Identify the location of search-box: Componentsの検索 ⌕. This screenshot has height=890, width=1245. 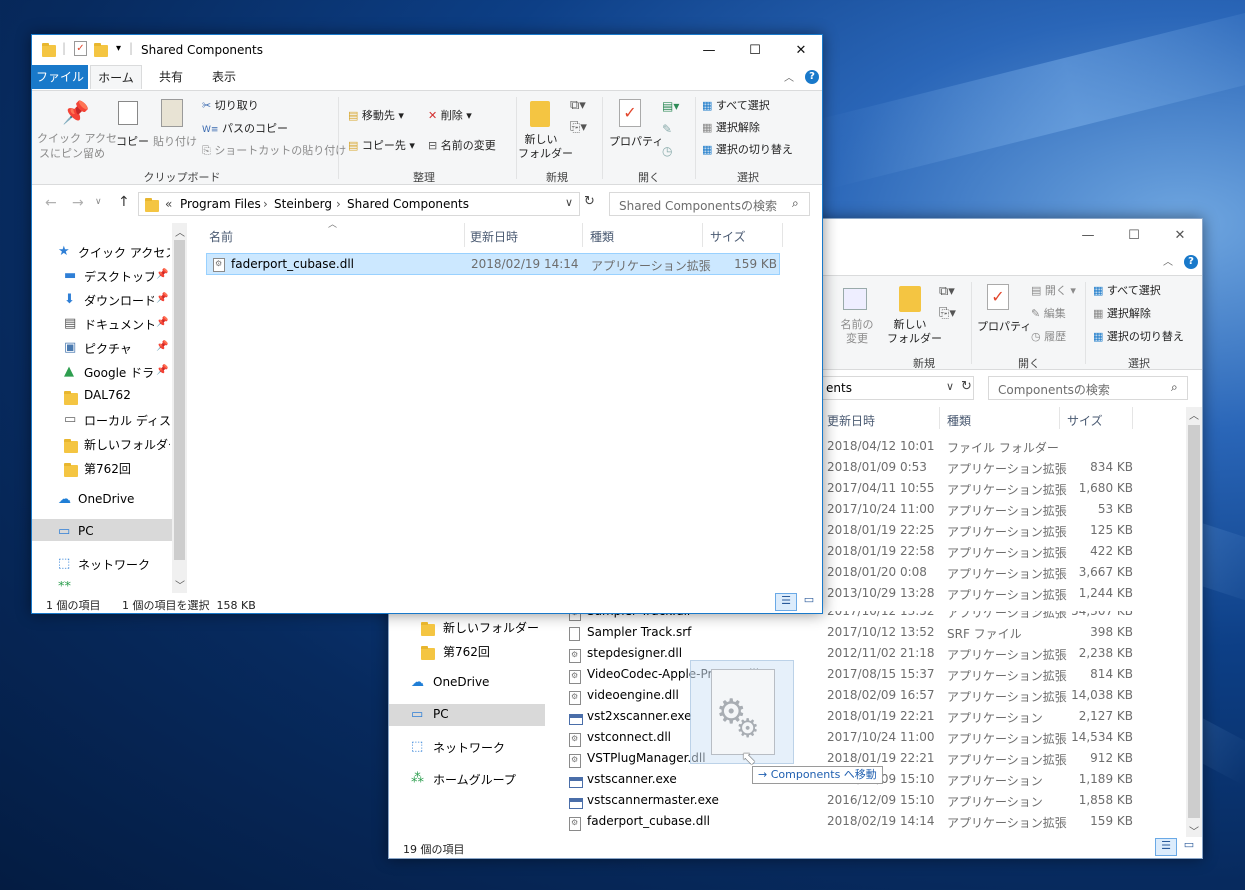
(1088, 388).